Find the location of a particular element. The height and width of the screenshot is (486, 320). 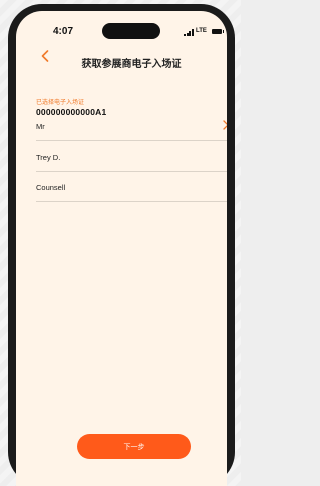

selected-pass-number: 000000000000A1 is located at coordinates (71, 112).